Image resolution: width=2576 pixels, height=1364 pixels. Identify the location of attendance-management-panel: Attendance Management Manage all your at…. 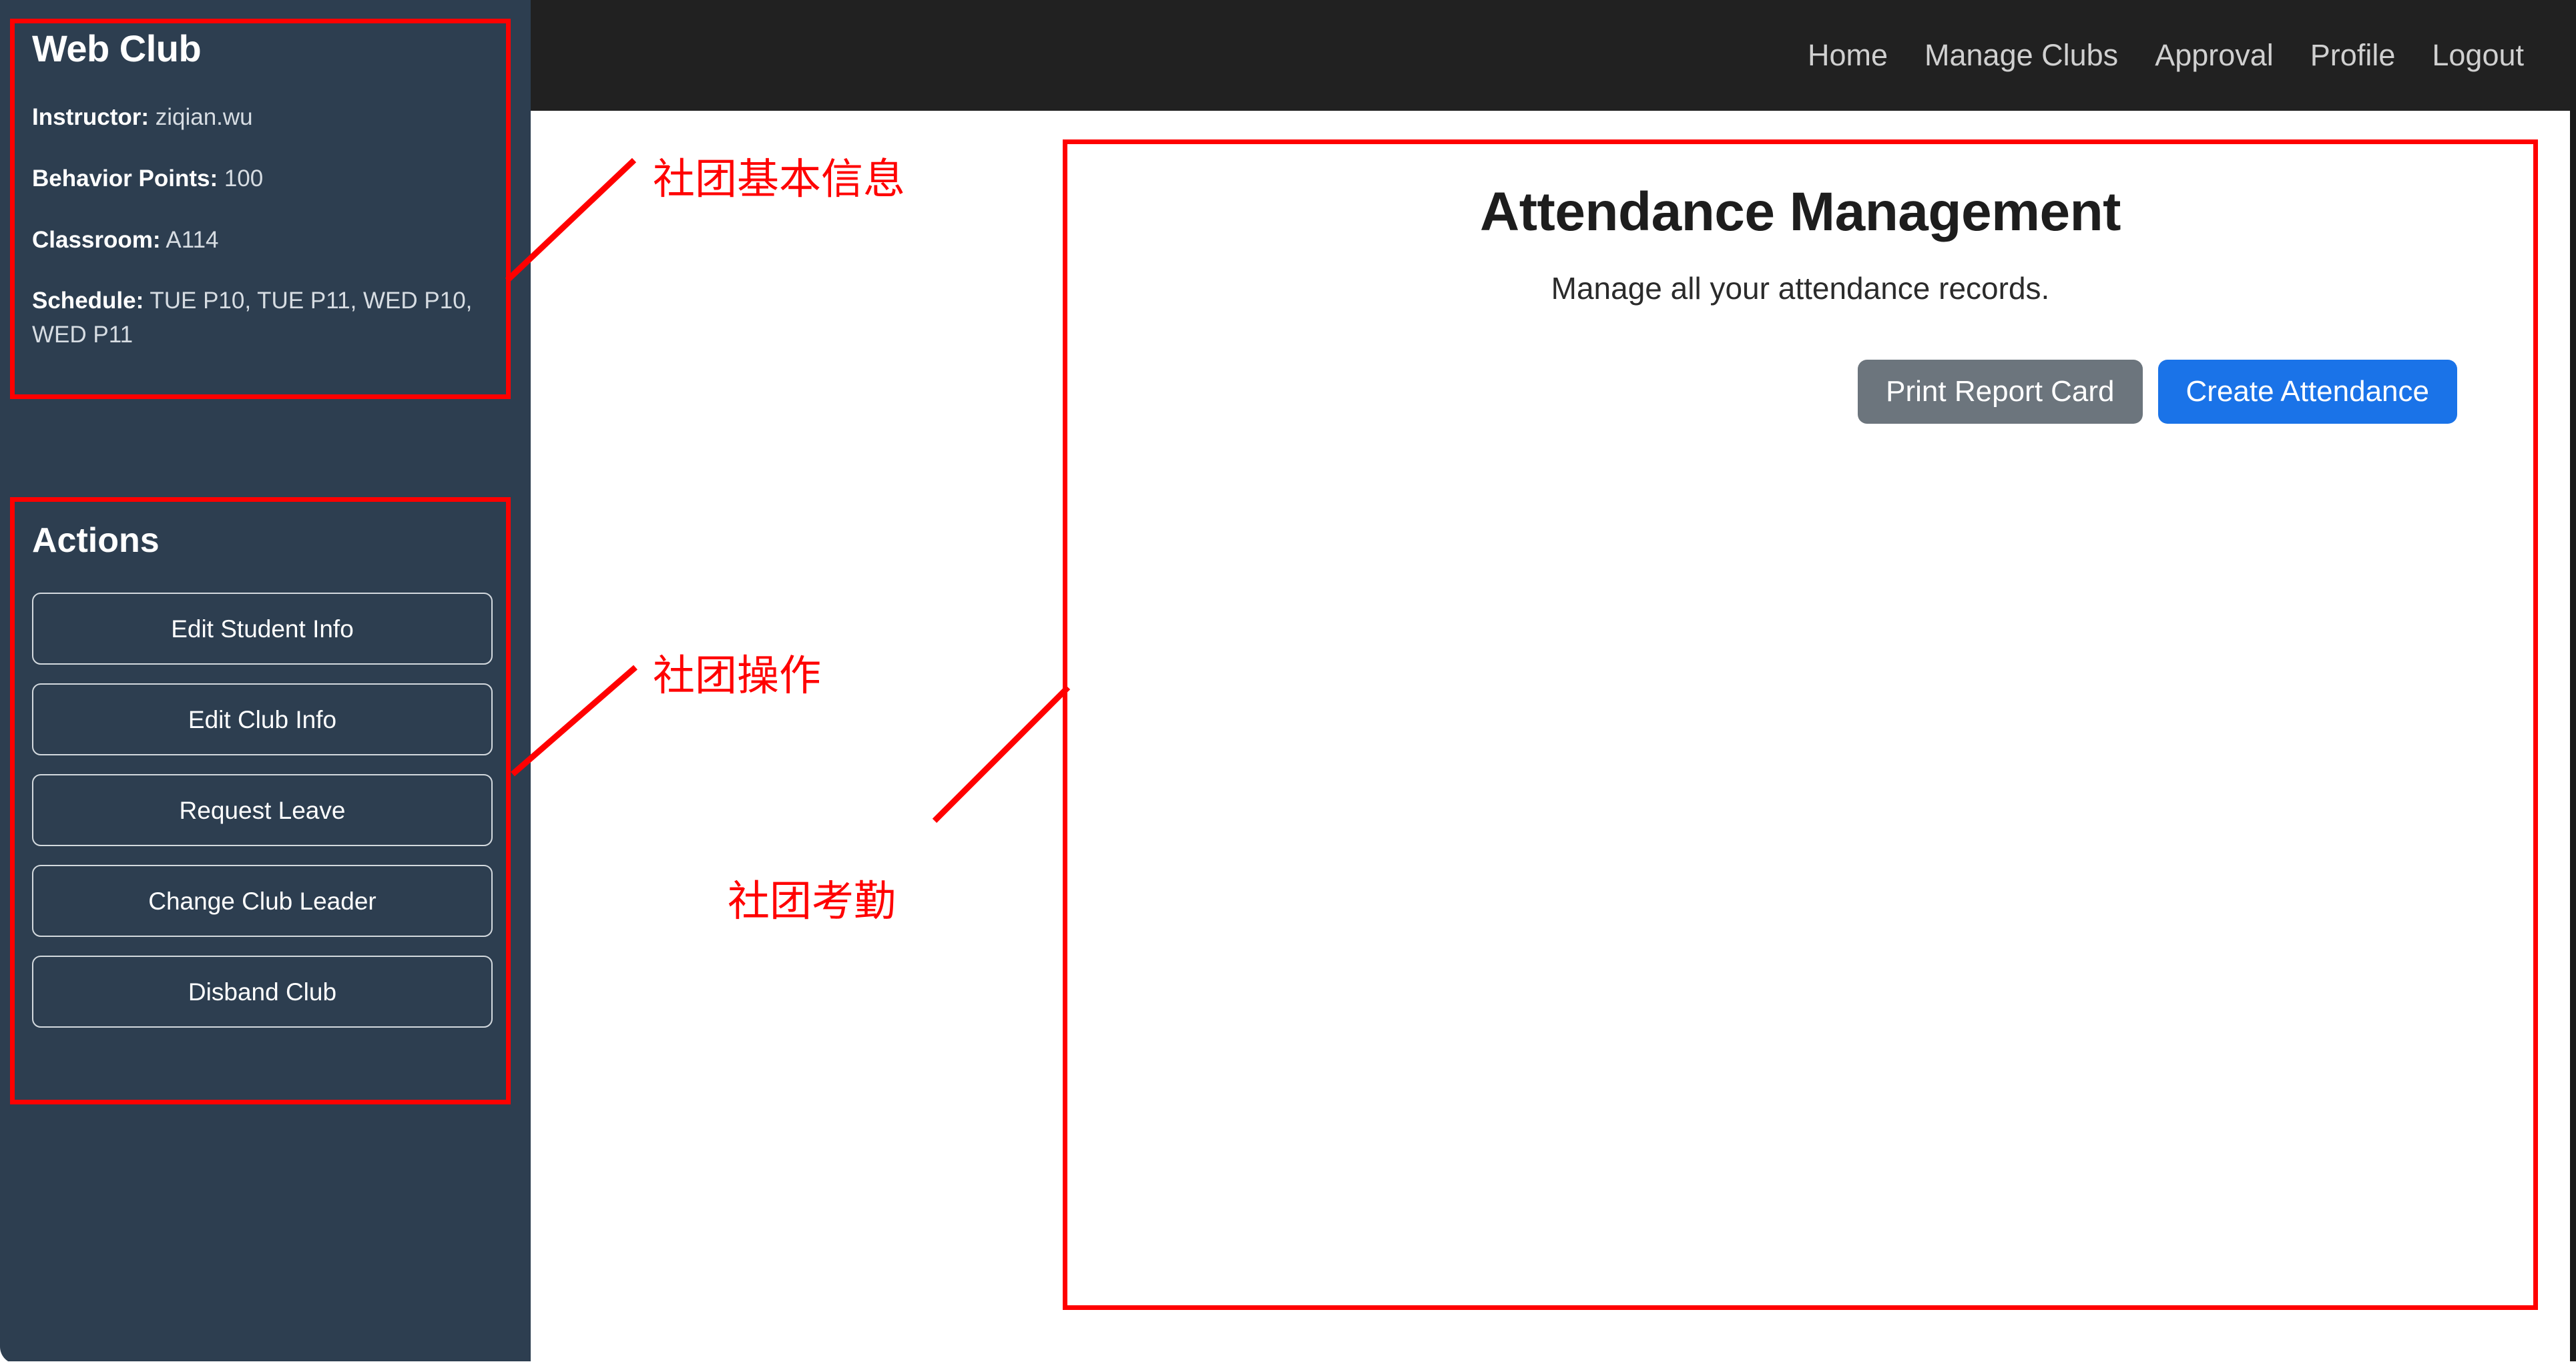
(1800, 281).